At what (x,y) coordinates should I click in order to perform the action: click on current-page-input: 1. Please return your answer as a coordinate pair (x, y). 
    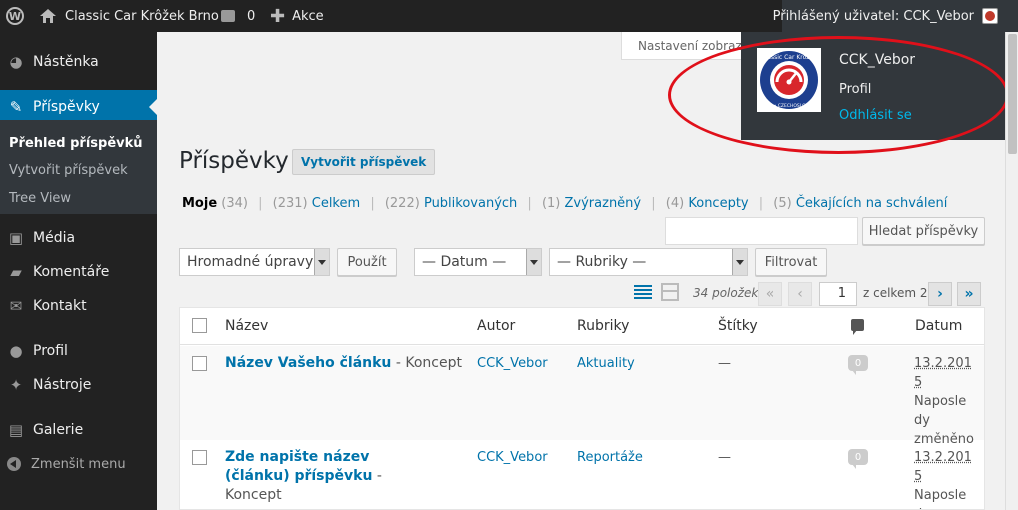
    Looking at the image, I should click on (838, 294).